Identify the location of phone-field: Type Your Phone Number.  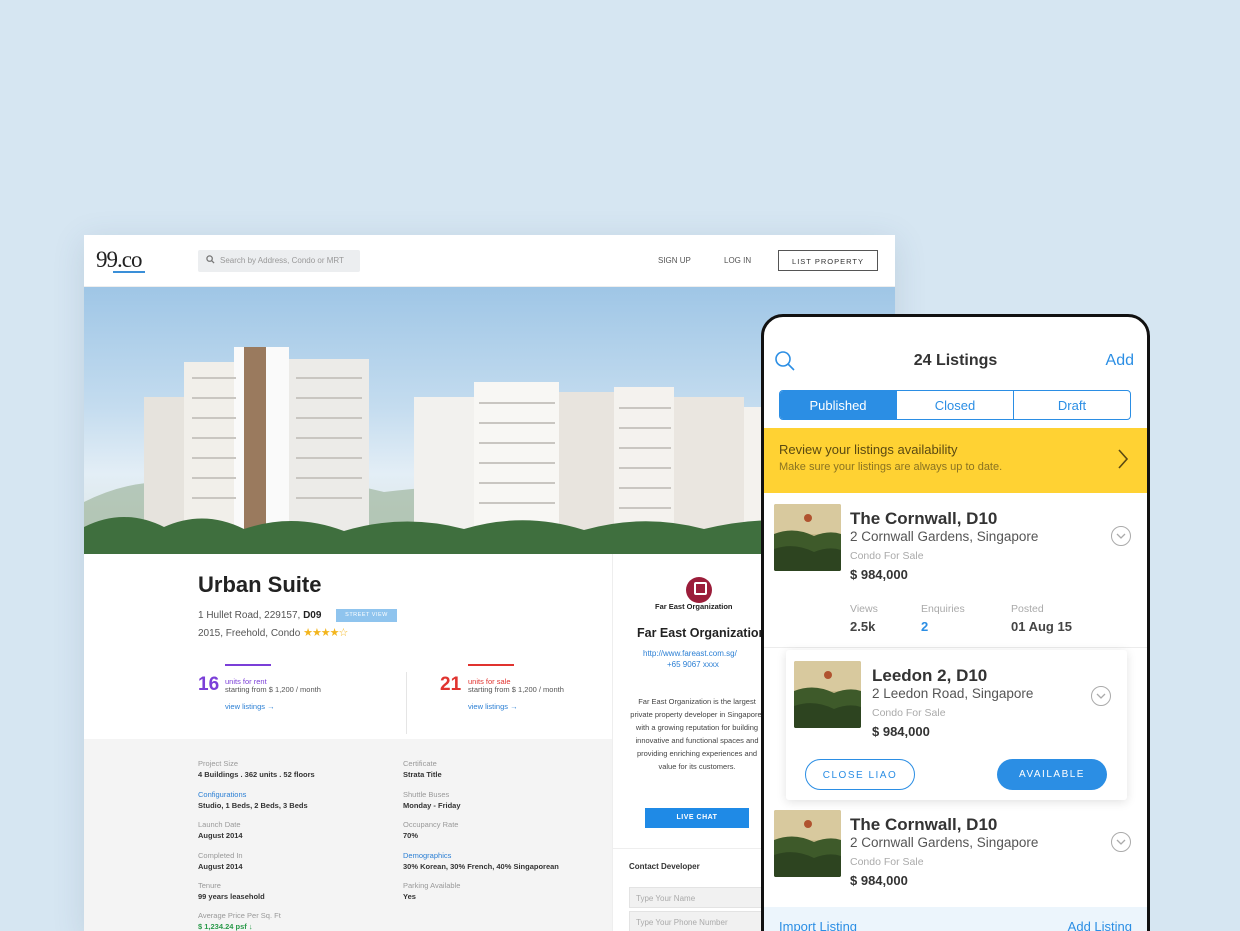
(699, 921).